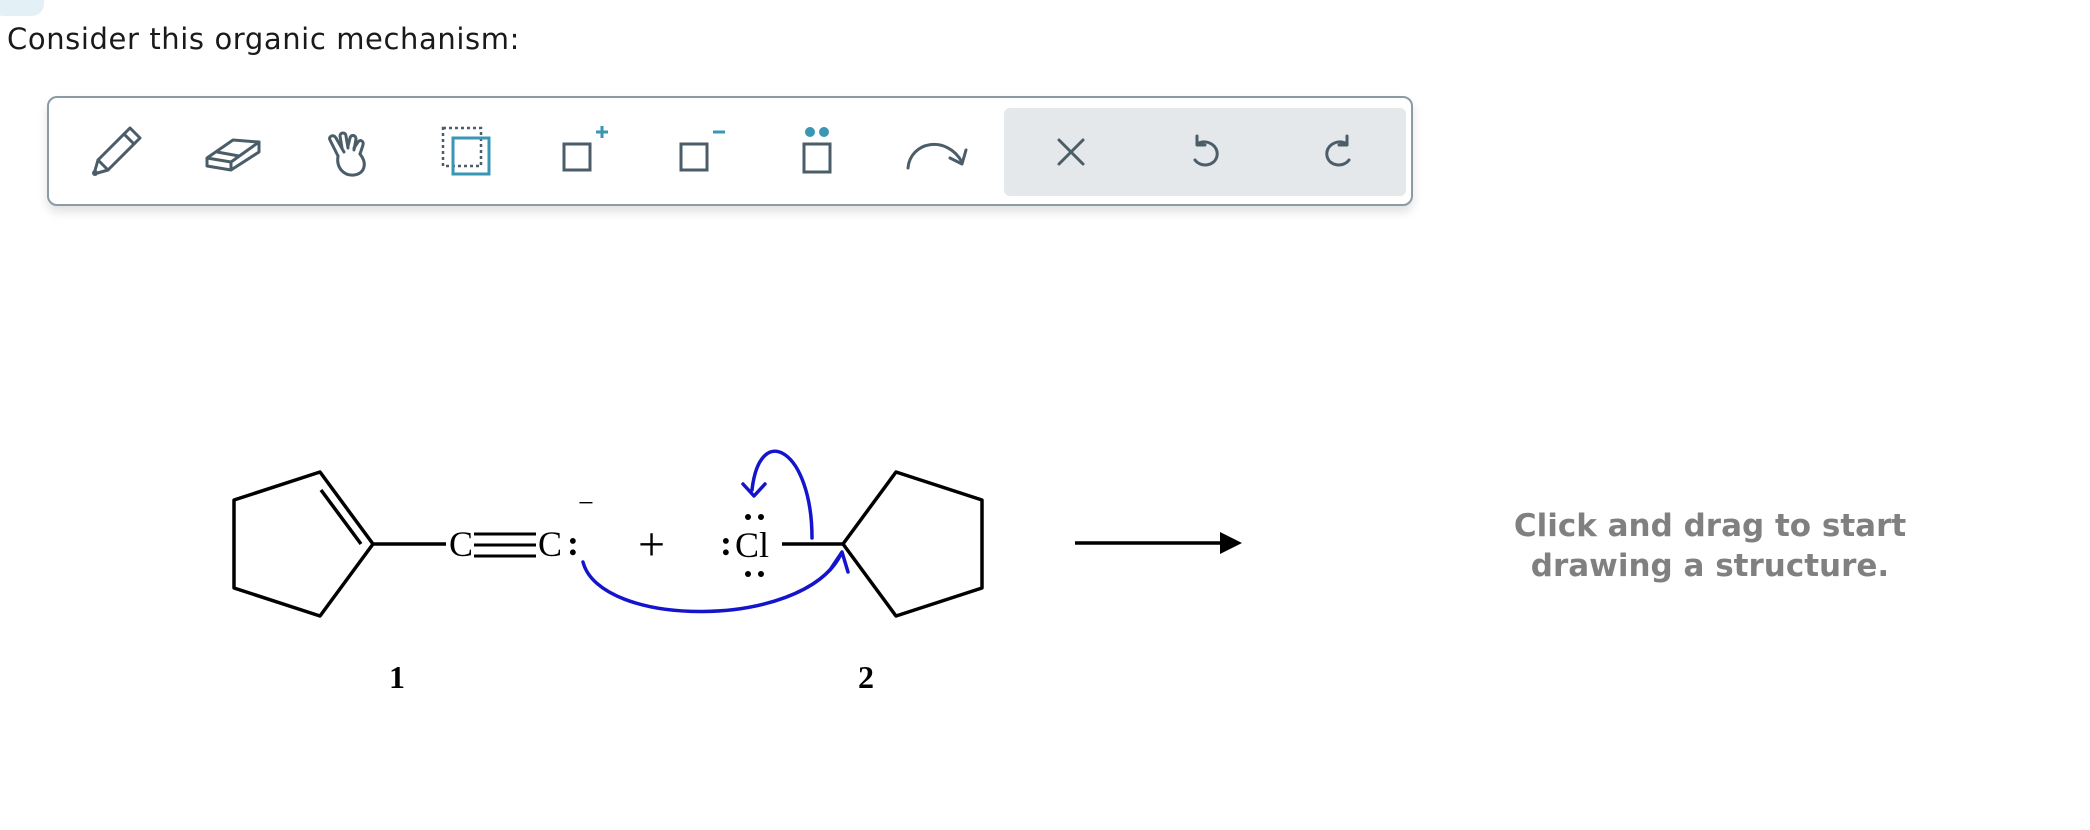 Image resolution: width=2090 pixels, height=830 pixels. Describe the element at coordinates (912, 544) in the screenshot. I see `cyclopentane-ring` at that location.